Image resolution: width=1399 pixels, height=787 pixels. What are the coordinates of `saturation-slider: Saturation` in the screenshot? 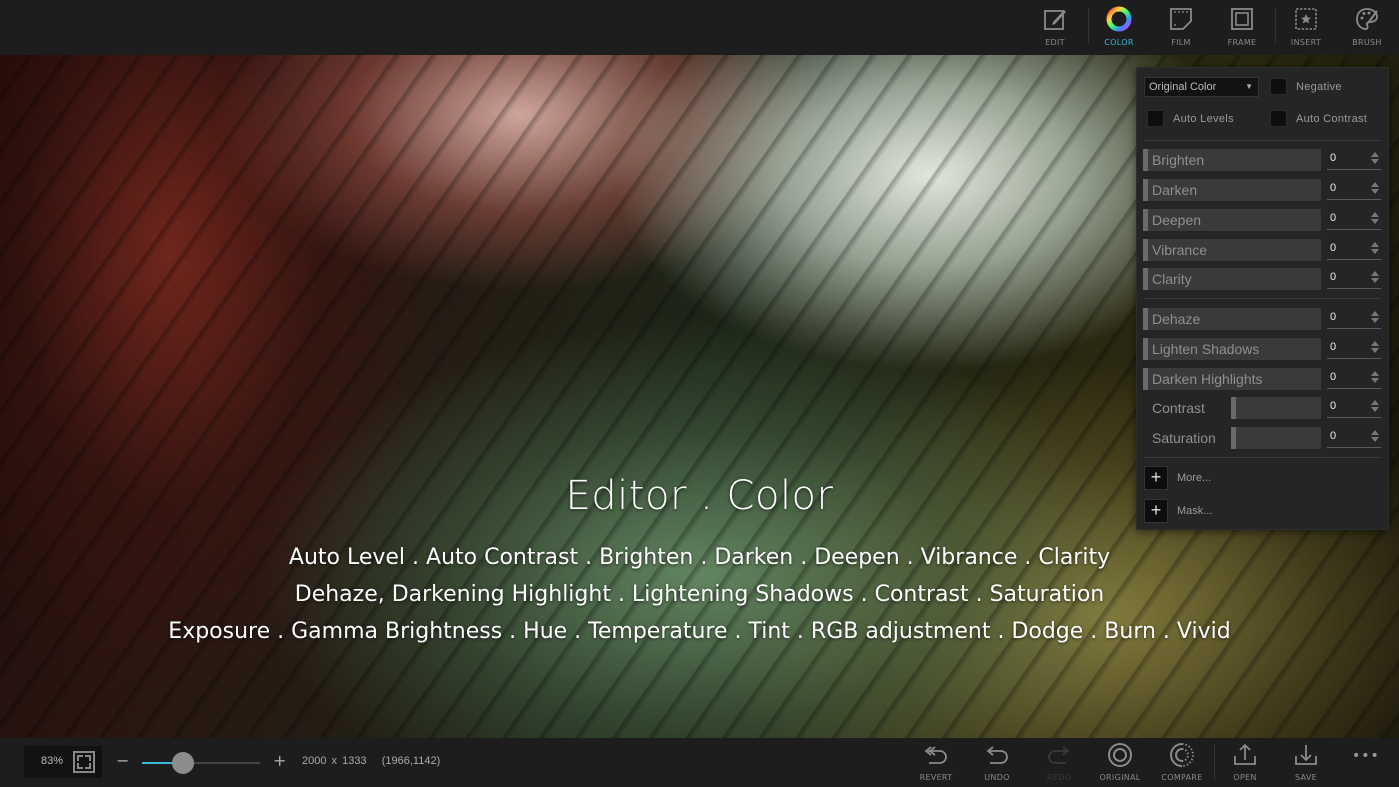 It's located at (1232, 438).